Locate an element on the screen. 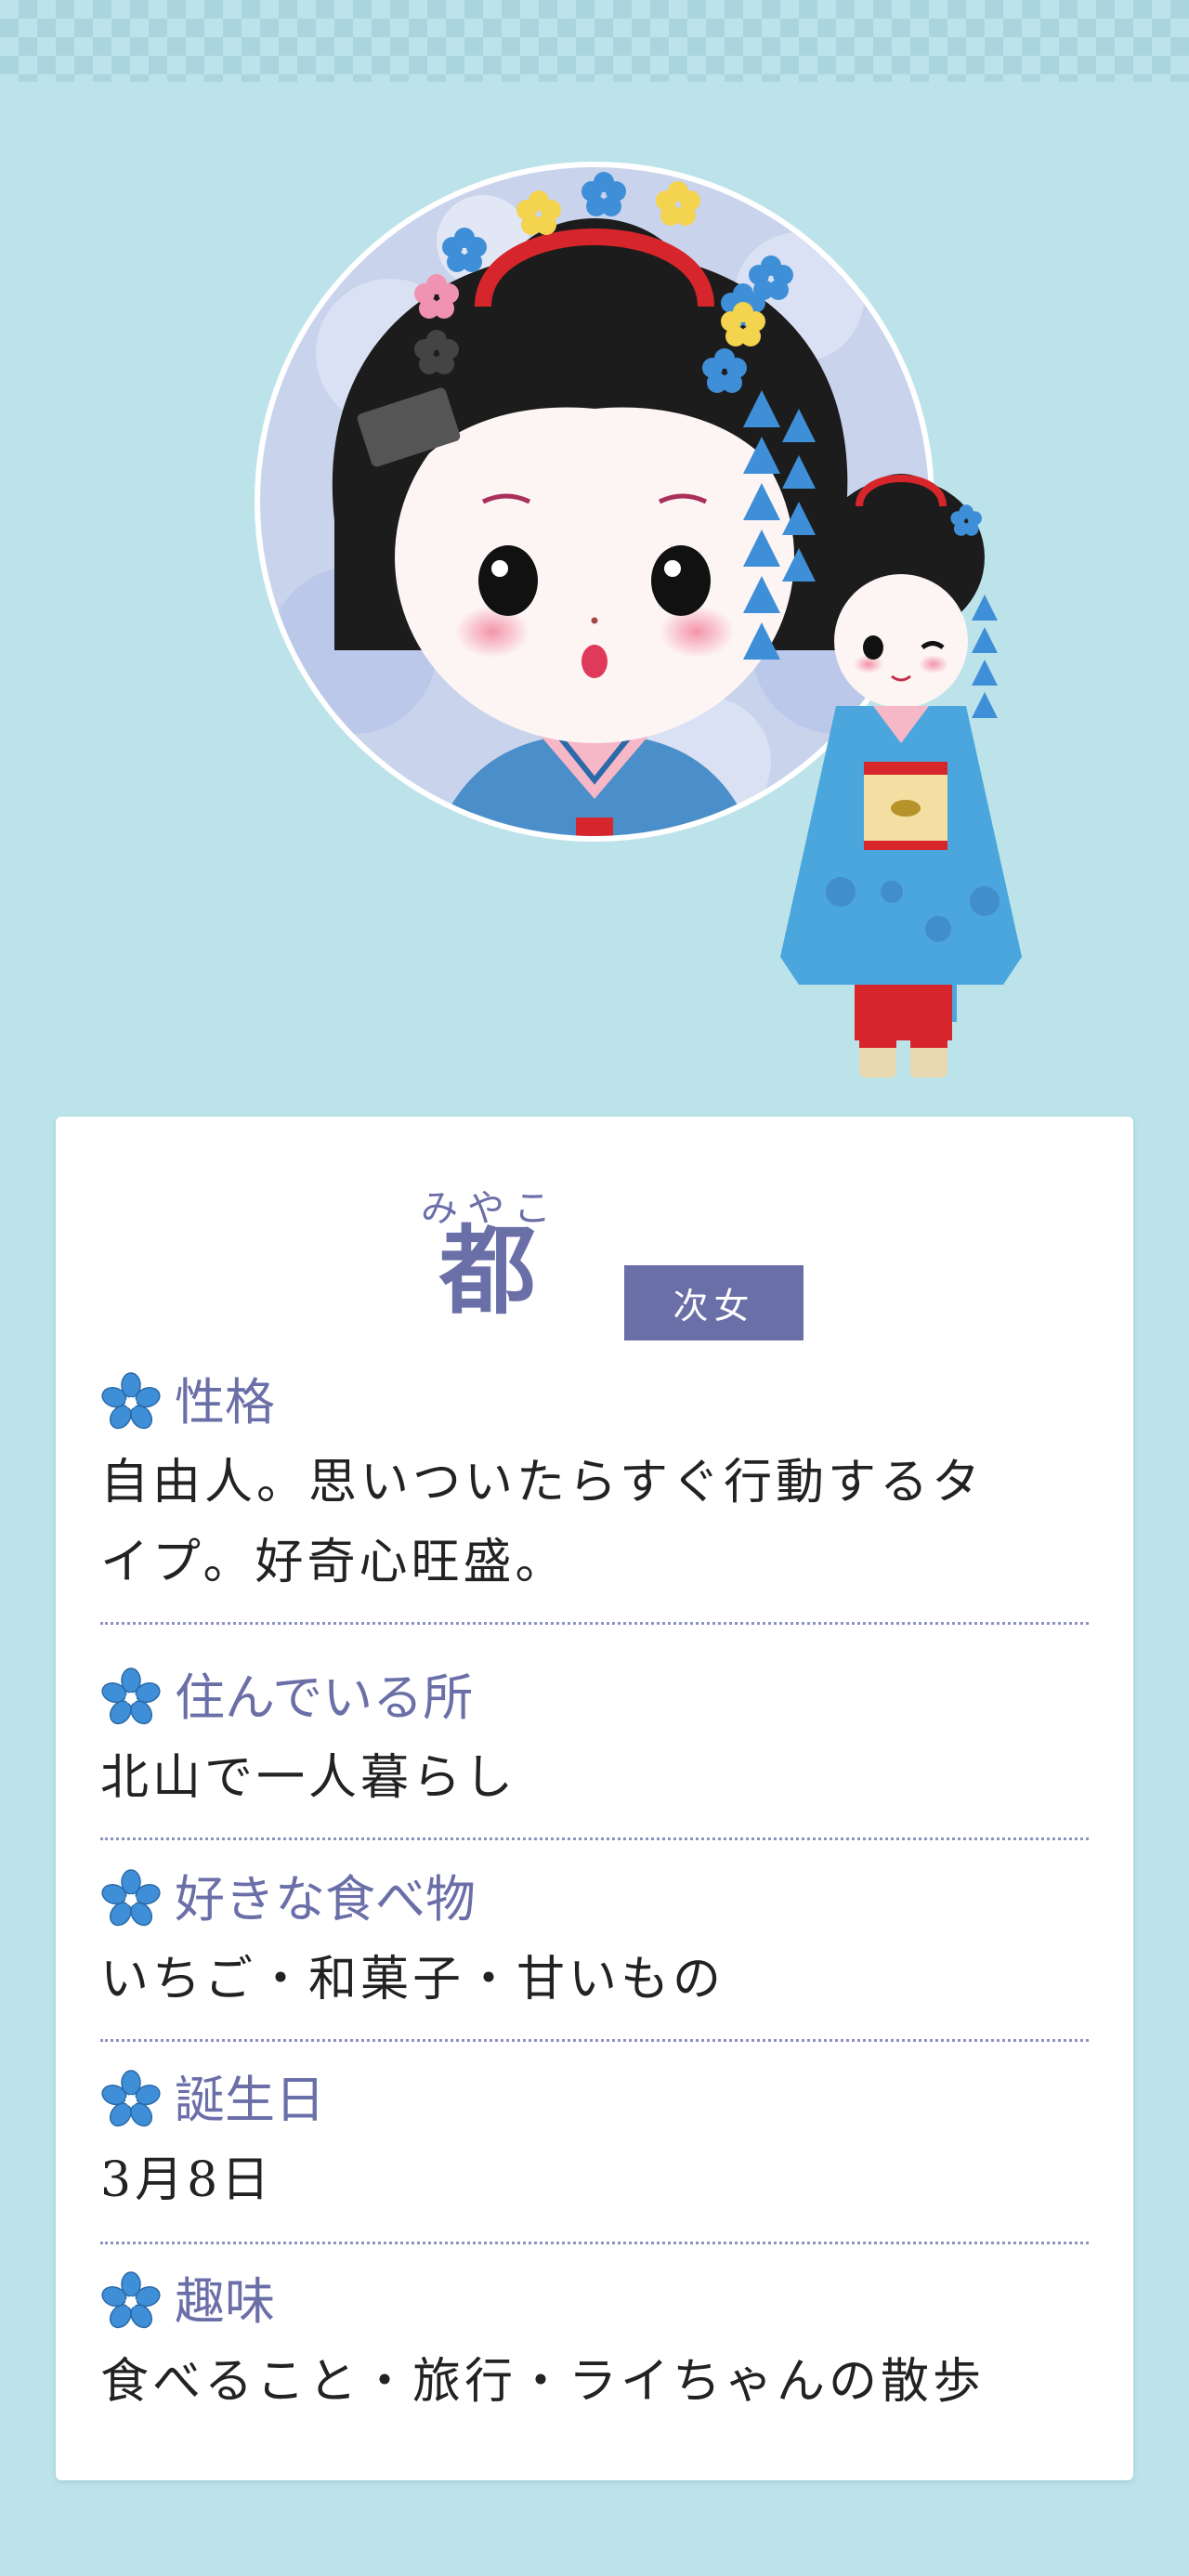 The width and height of the screenshot is (1189, 2576). section-birthday: 誕生日 3月8日 is located at coordinates (594, 2144).